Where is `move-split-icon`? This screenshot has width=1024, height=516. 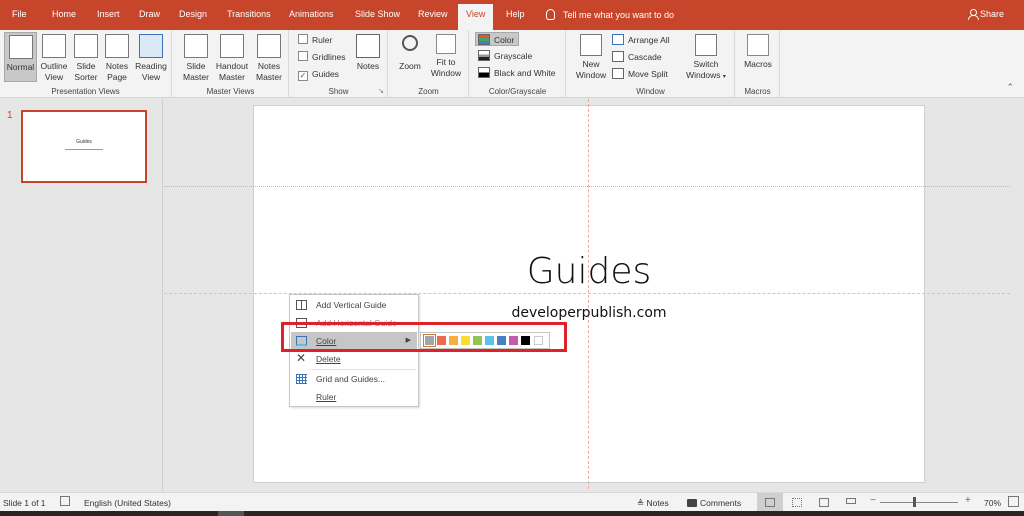
move-split-icon is located at coordinates (618, 73).